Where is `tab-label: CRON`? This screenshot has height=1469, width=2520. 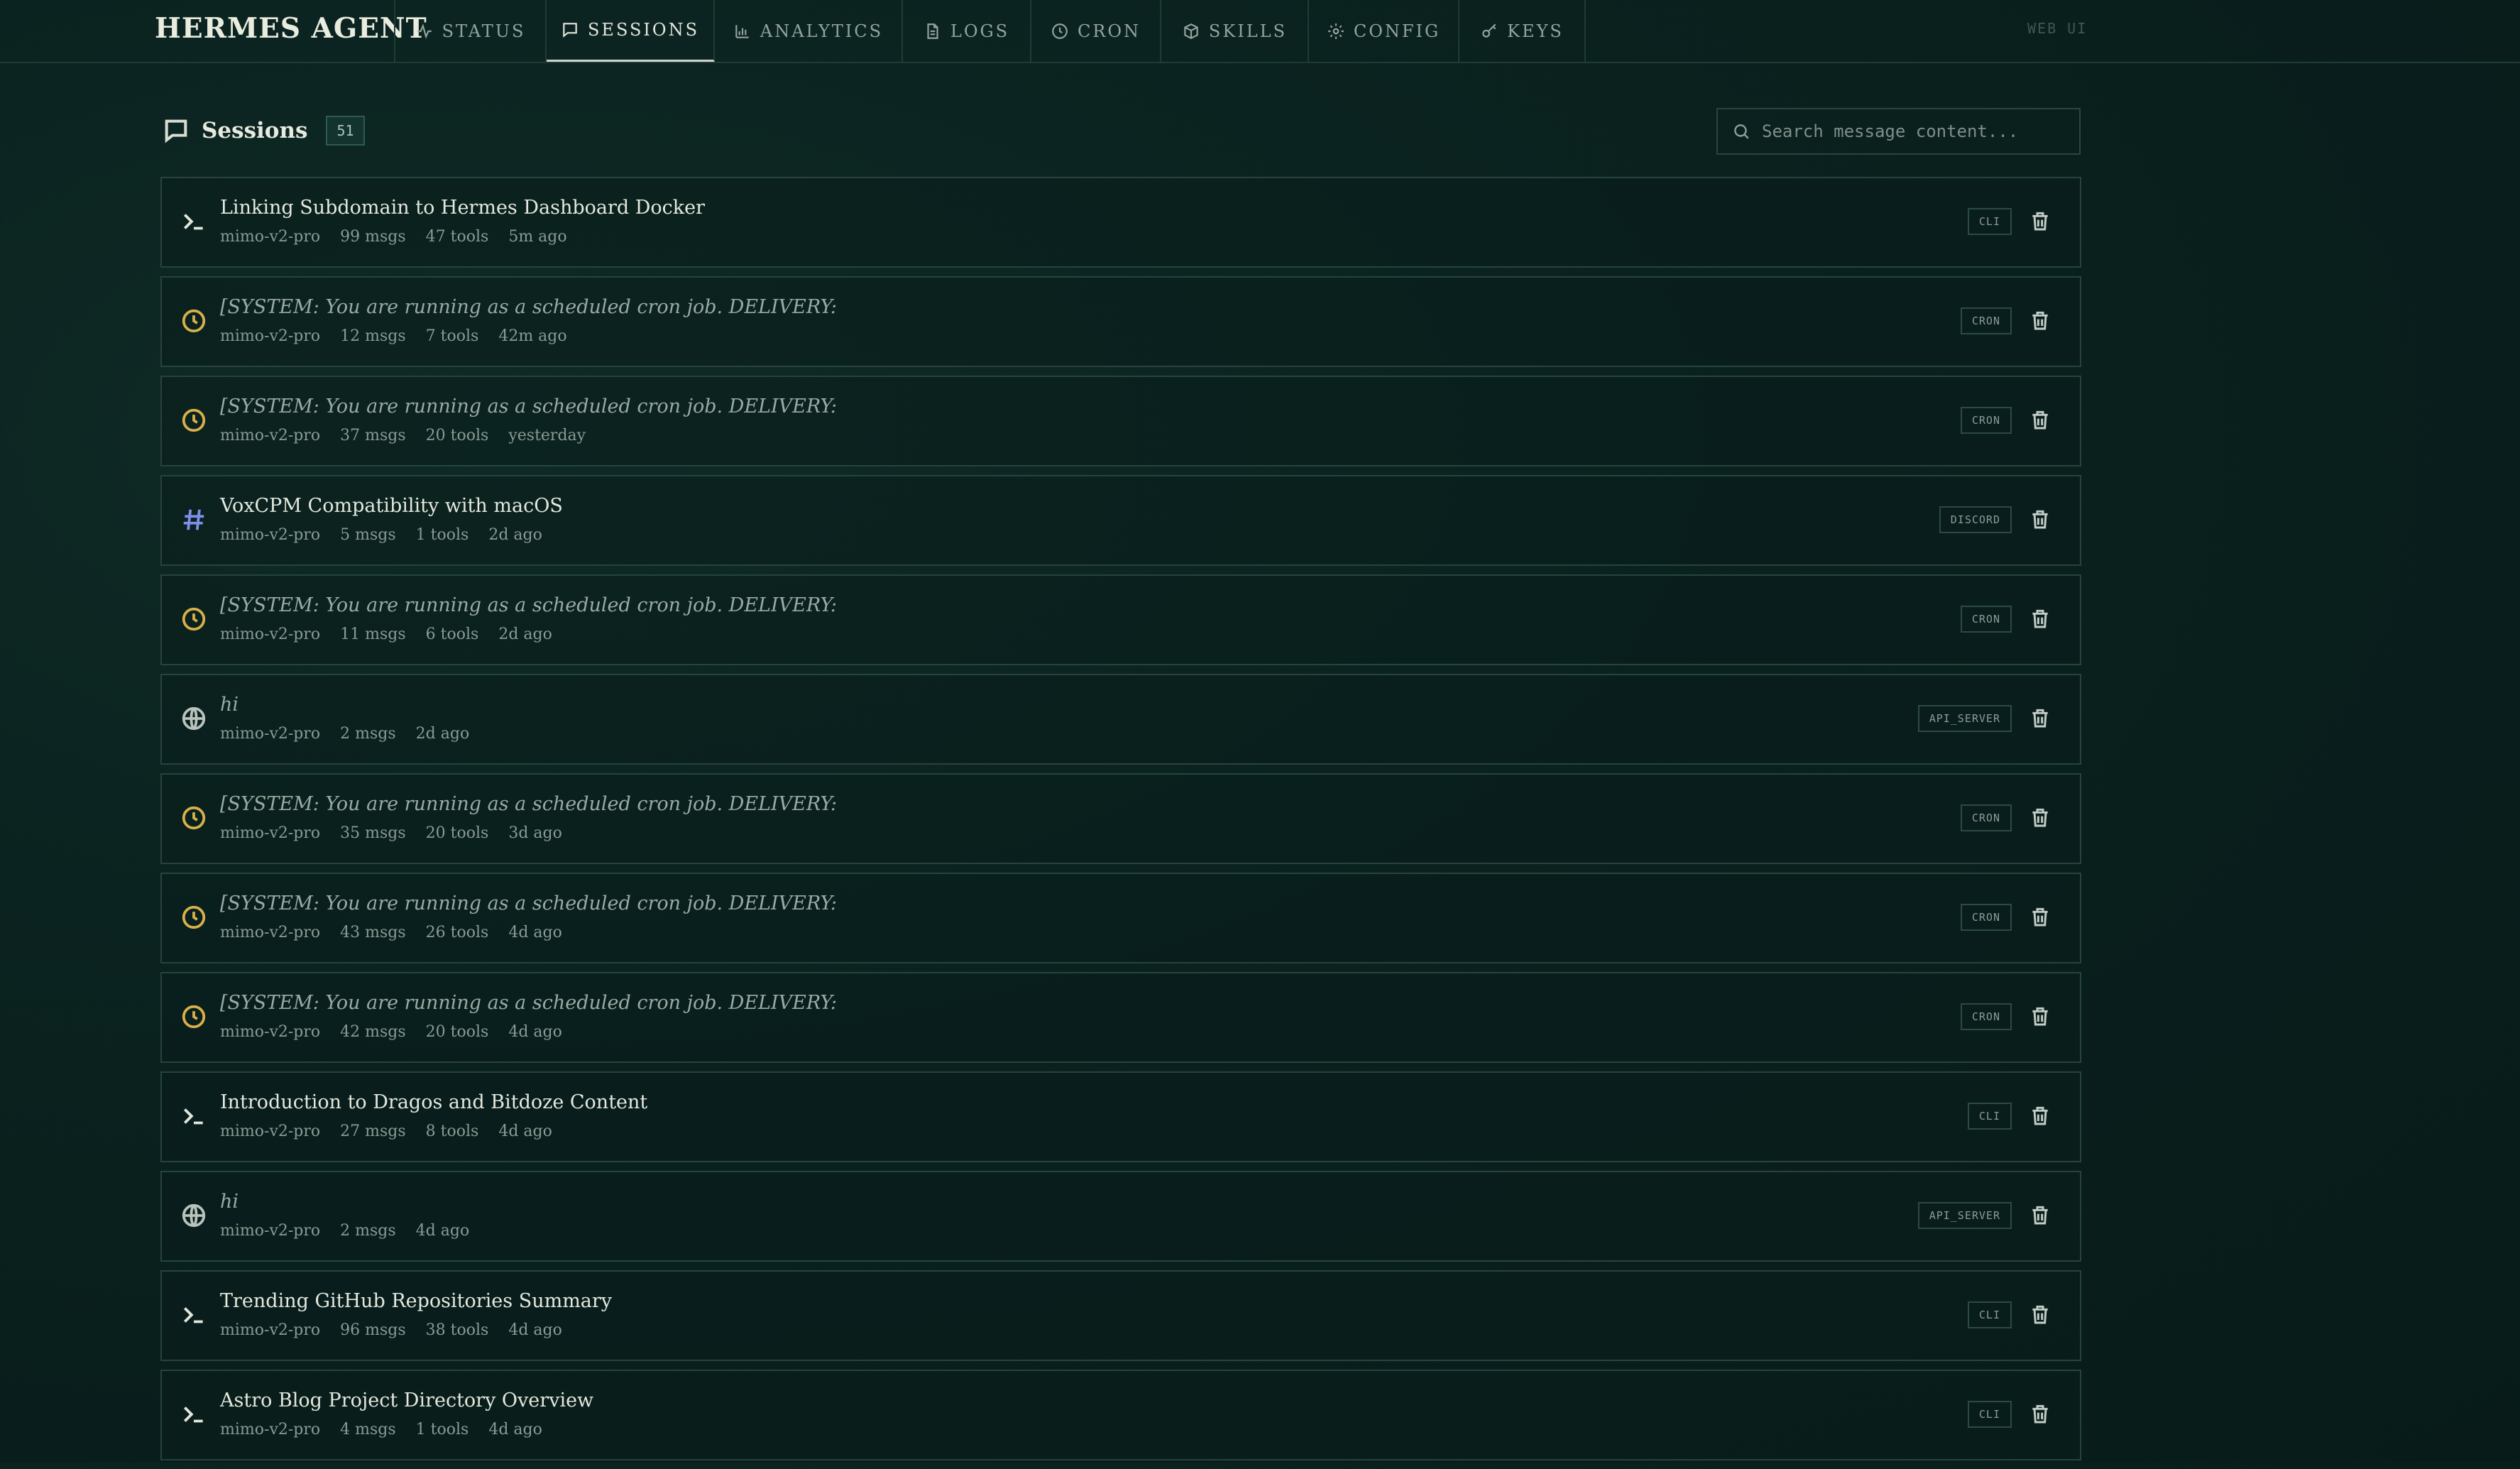 tab-label: CRON is located at coordinates (1109, 31).